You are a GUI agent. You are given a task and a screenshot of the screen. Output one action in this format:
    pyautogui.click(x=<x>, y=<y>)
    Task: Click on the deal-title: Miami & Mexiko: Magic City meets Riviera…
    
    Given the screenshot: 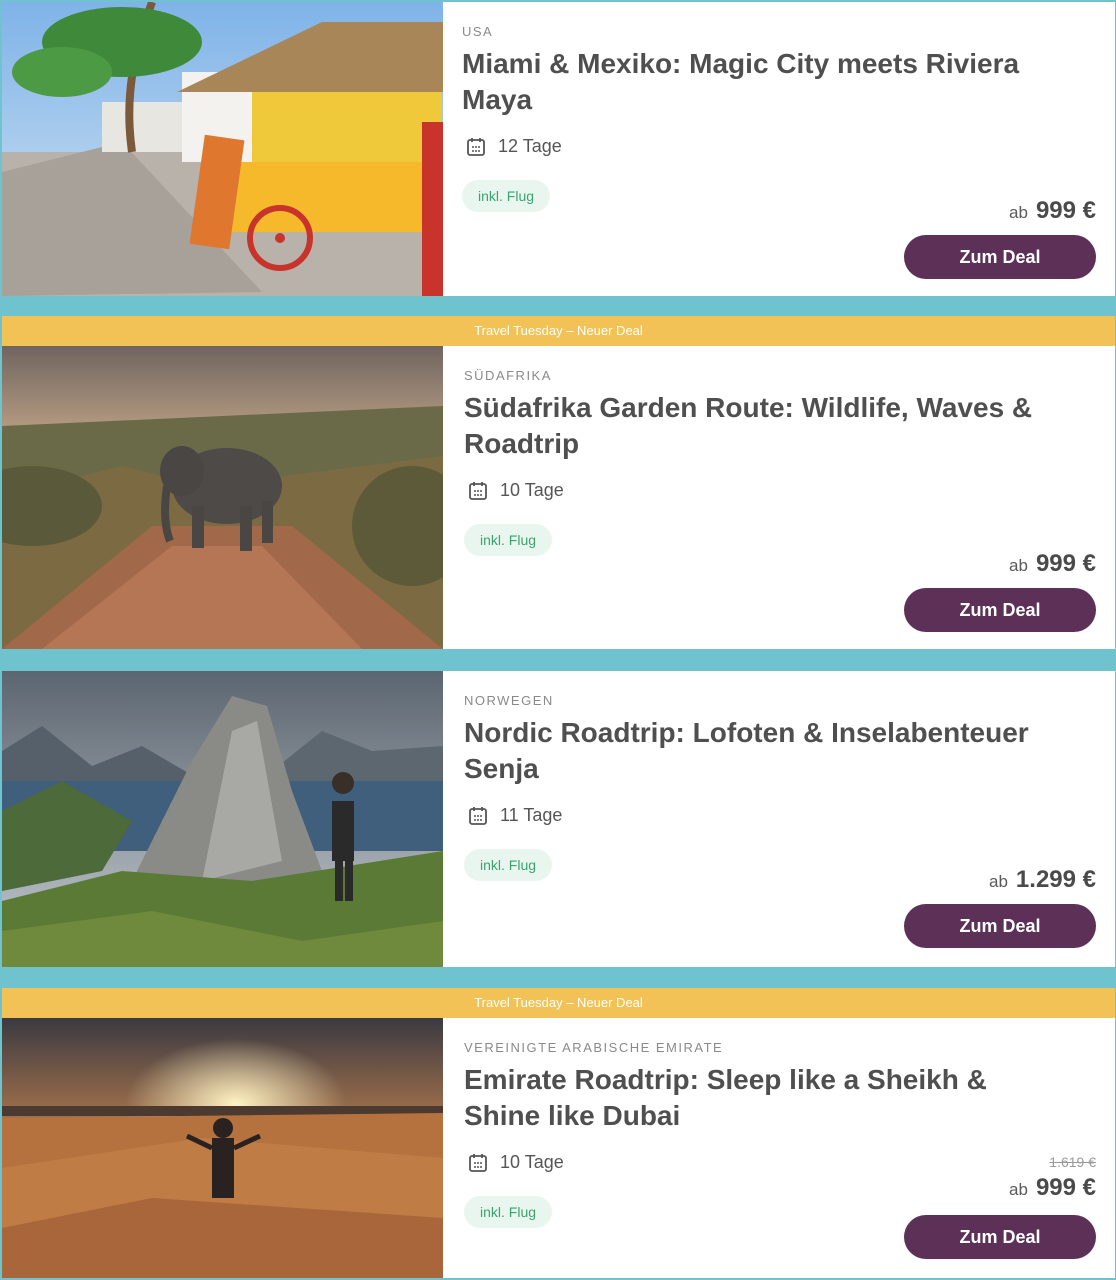 What is the action you would take?
    pyautogui.click(x=762, y=82)
    